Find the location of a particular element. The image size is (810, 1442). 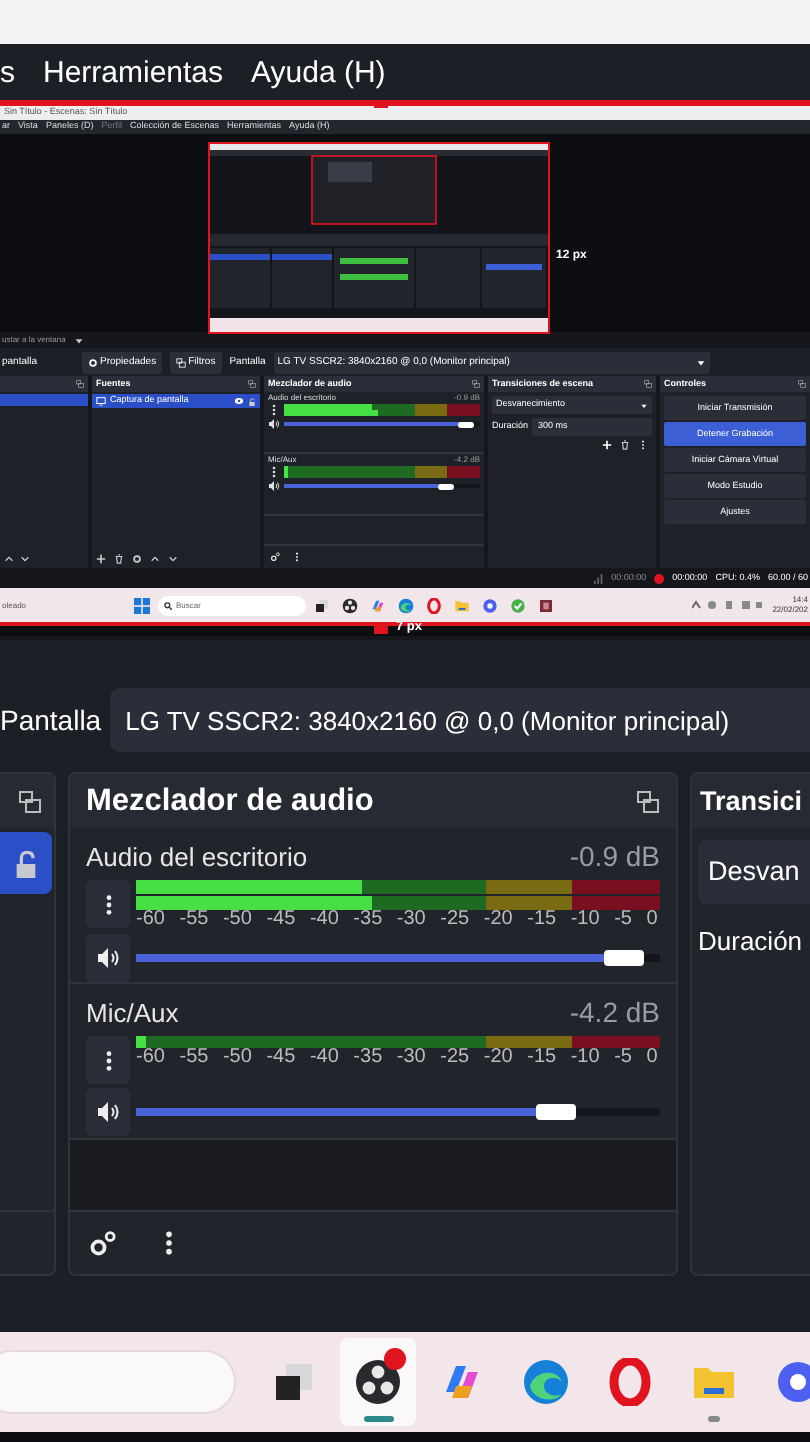

signal-icon is located at coordinates (598, 578).